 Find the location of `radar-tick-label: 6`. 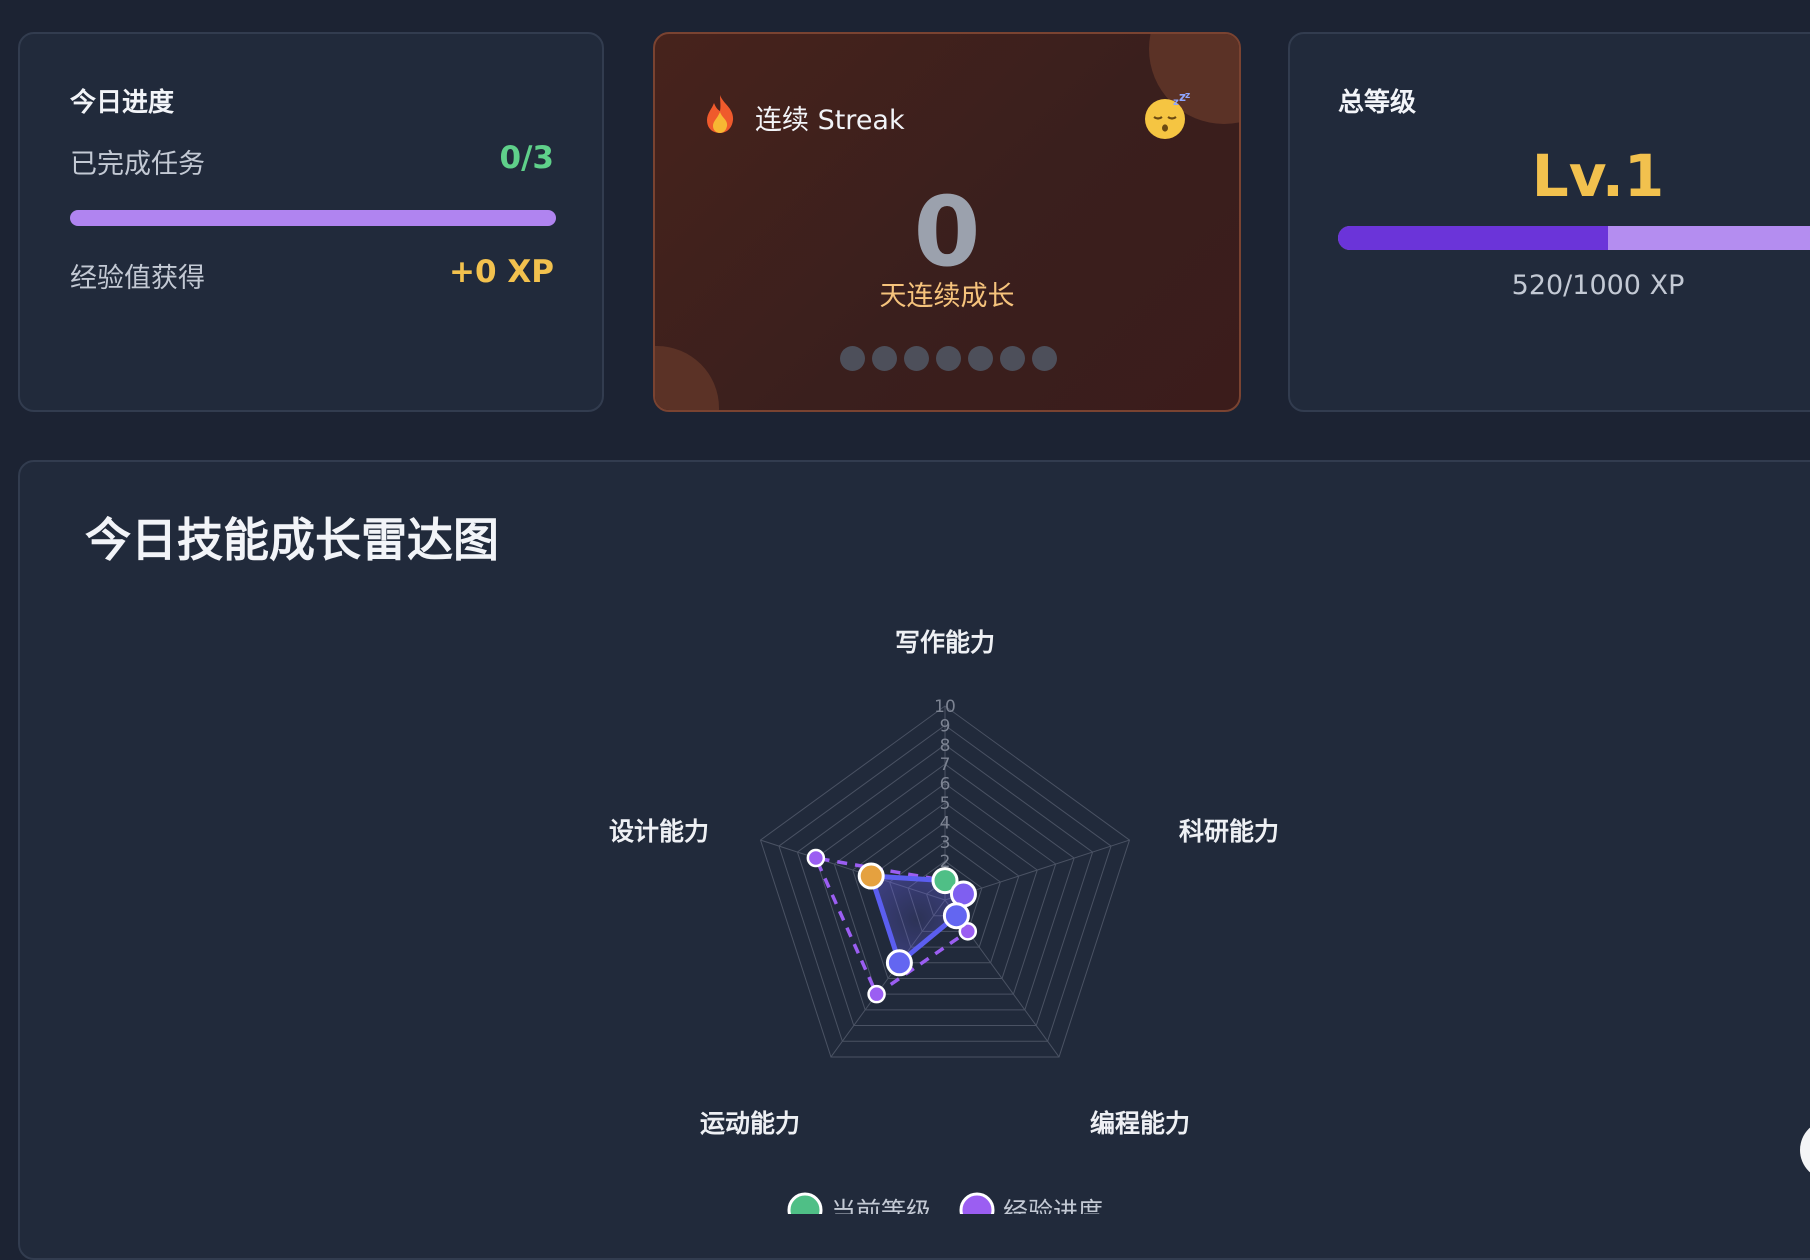

radar-tick-label: 6 is located at coordinates (945, 785).